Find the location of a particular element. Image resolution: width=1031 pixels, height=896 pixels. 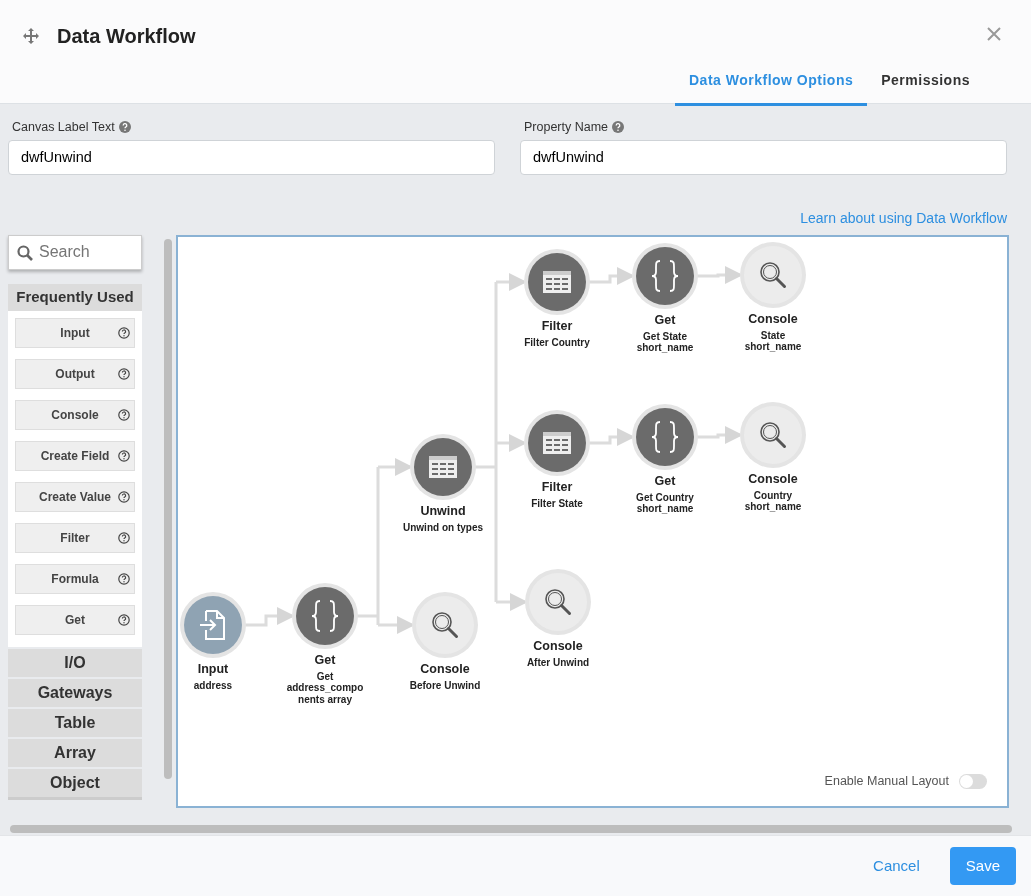

node-subtitle: address is located at coordinates (213, 685).